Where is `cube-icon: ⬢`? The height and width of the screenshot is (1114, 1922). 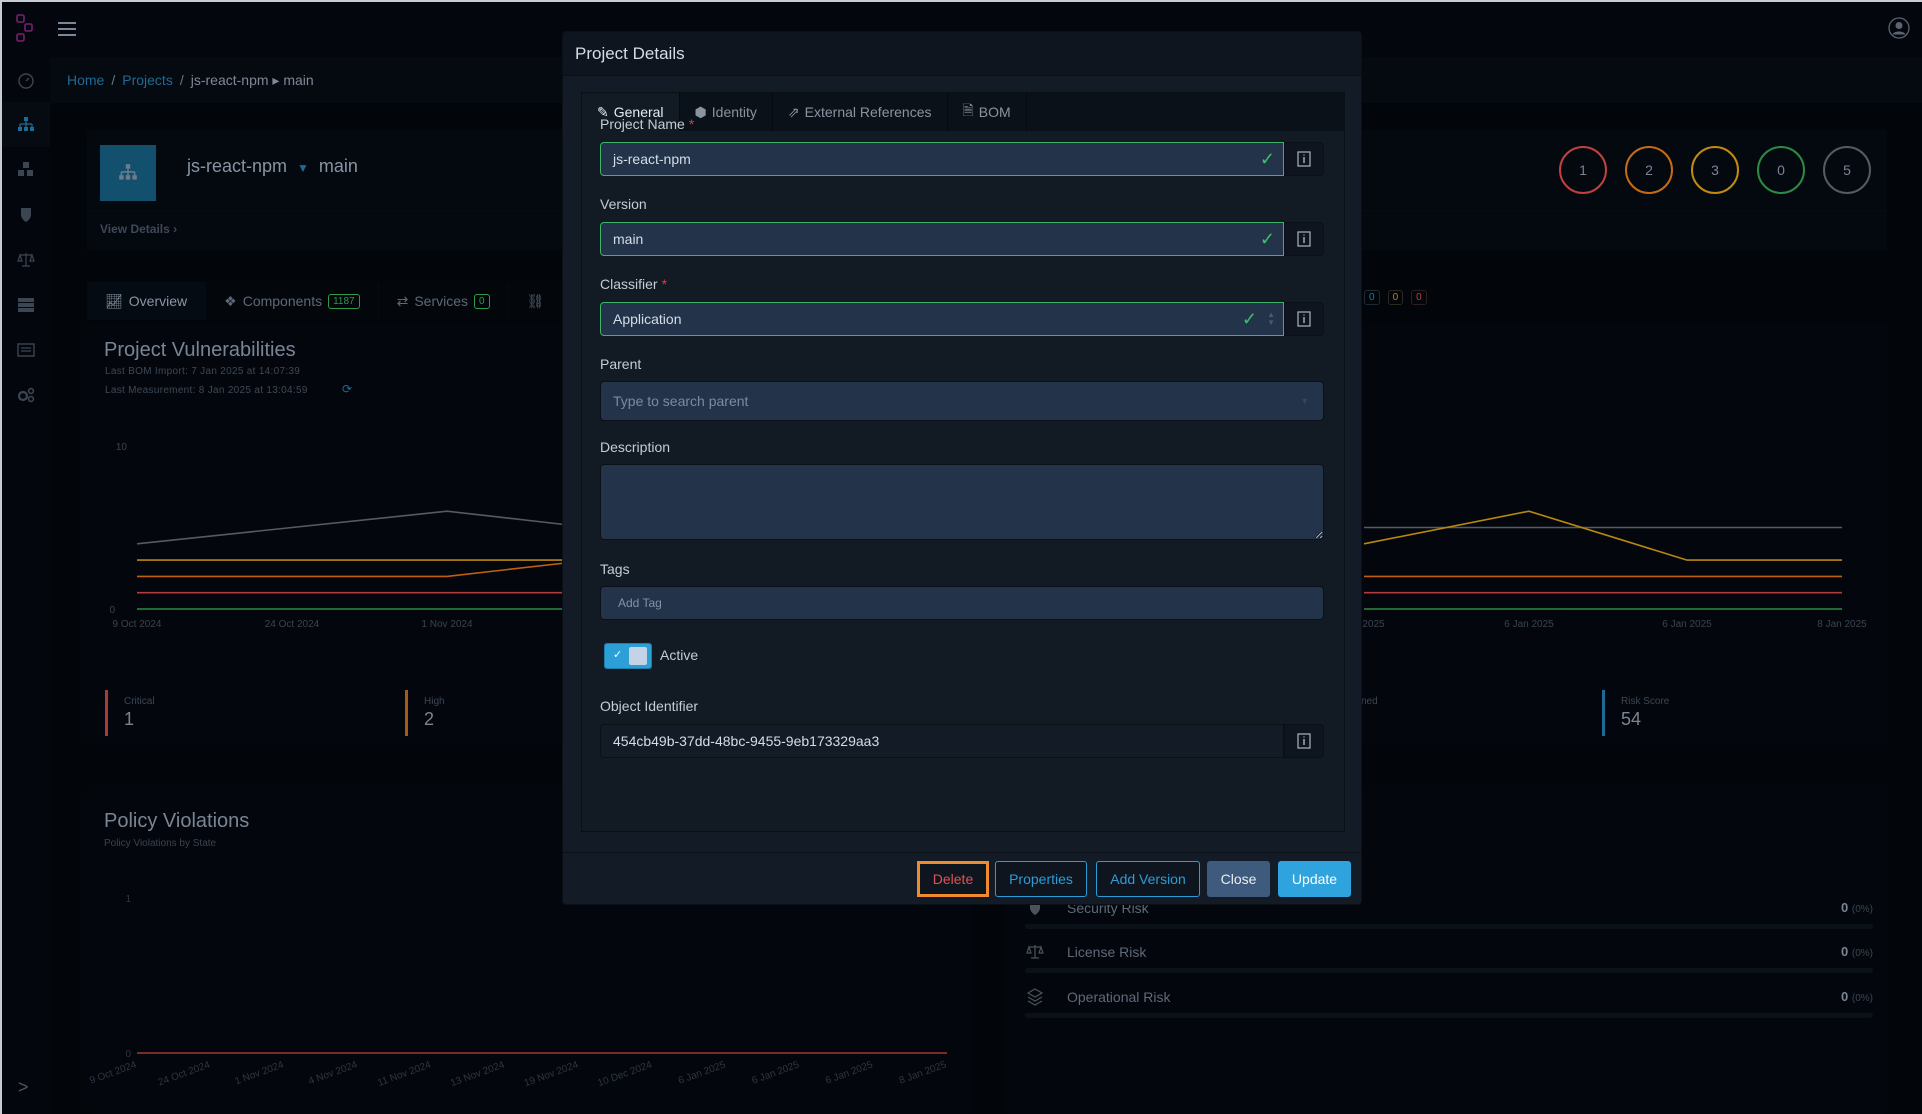 cube-icon: ⬢ is located at coordinates (700, 111).